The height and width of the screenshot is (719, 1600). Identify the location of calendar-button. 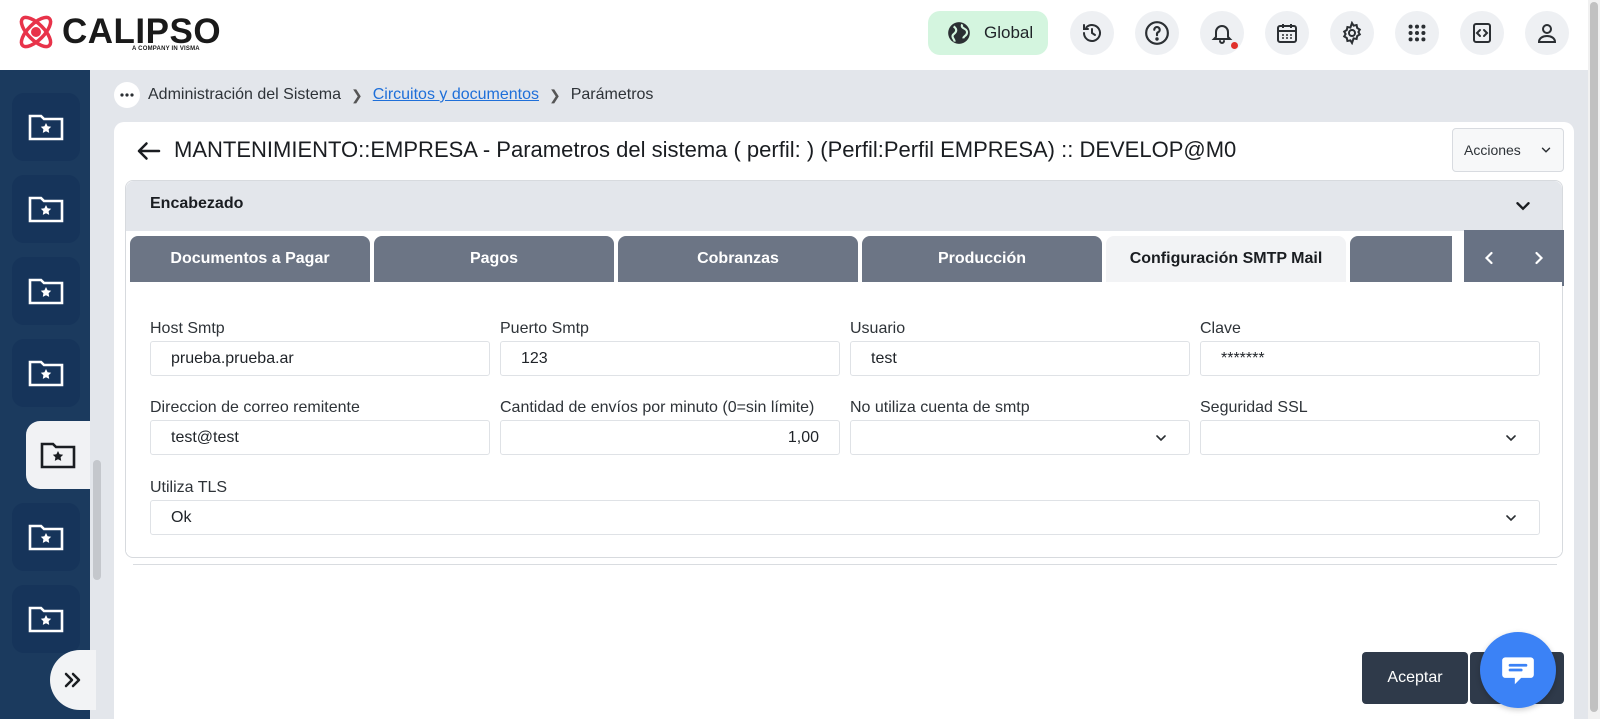
(1287, 33).